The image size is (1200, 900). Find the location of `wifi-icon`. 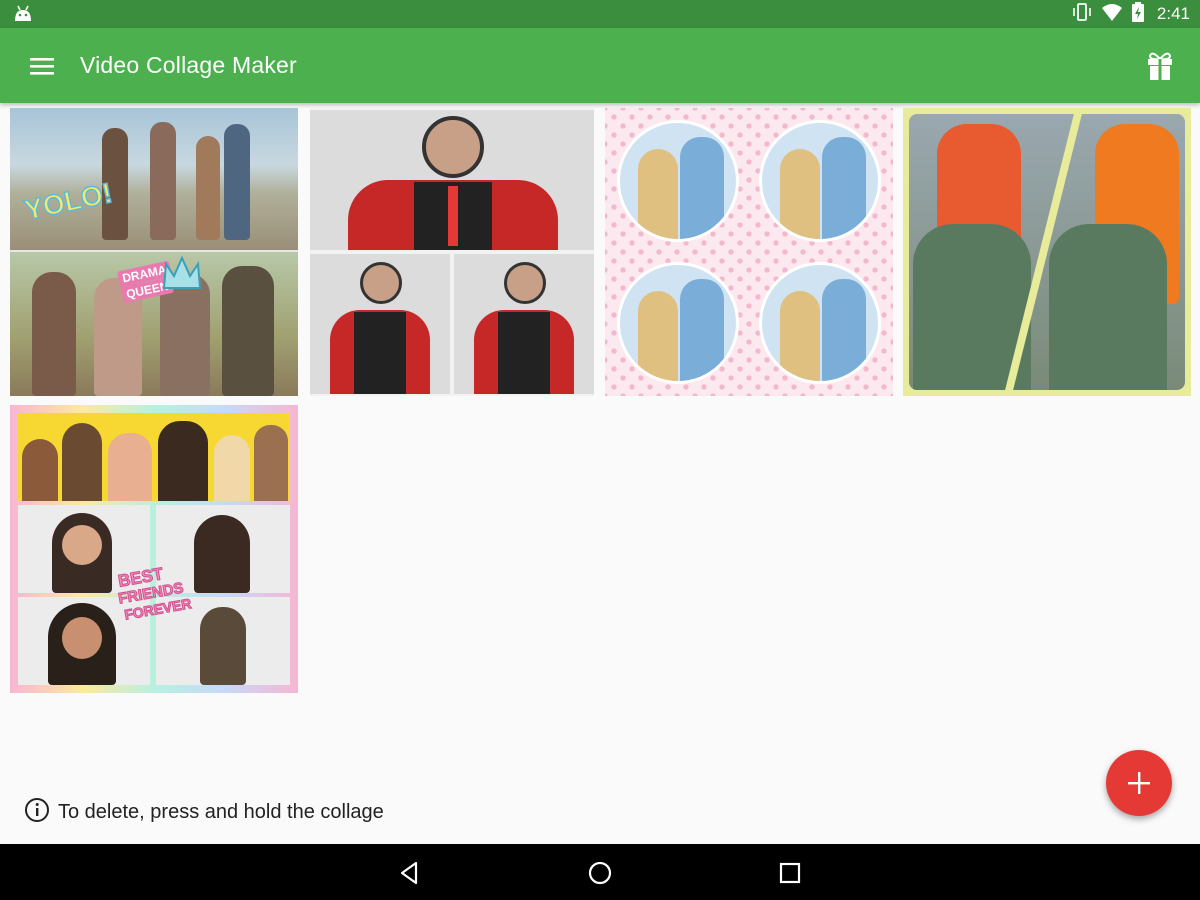

wifi-icon is located at coordinates (1112, 14).